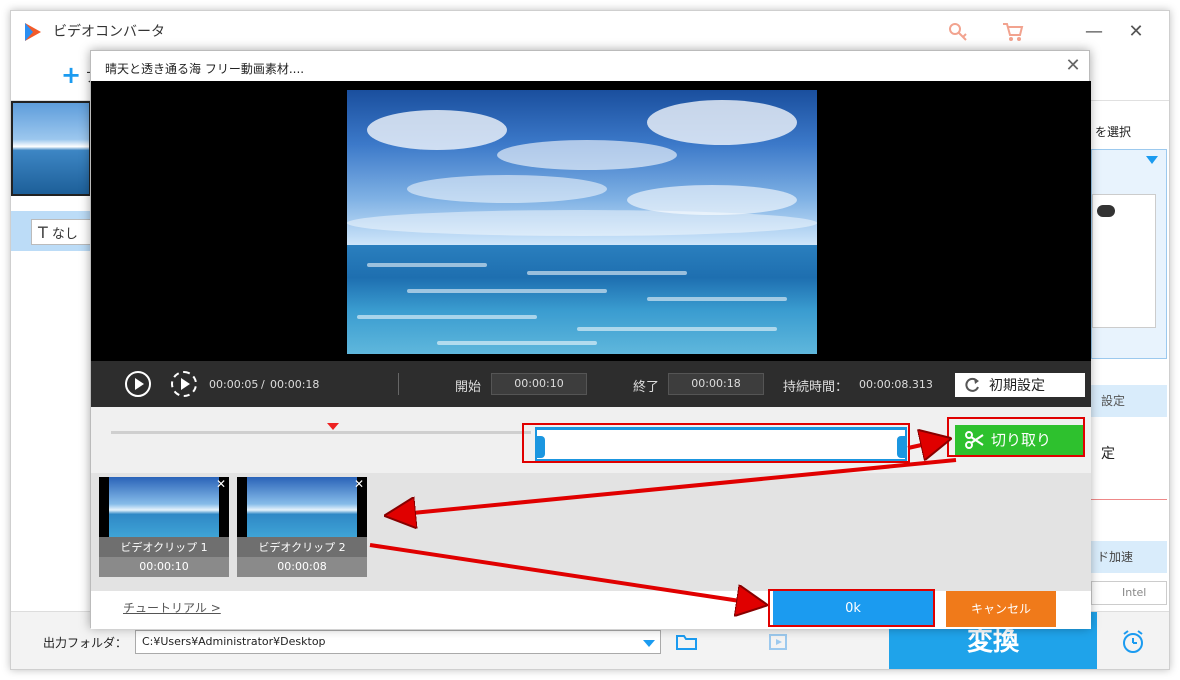 The image size is (1180, 680). What do you see at coordinates (1113, 132) in the screenshot?
I see `format-select-label: を選択` at bounding box center [1113, 132].